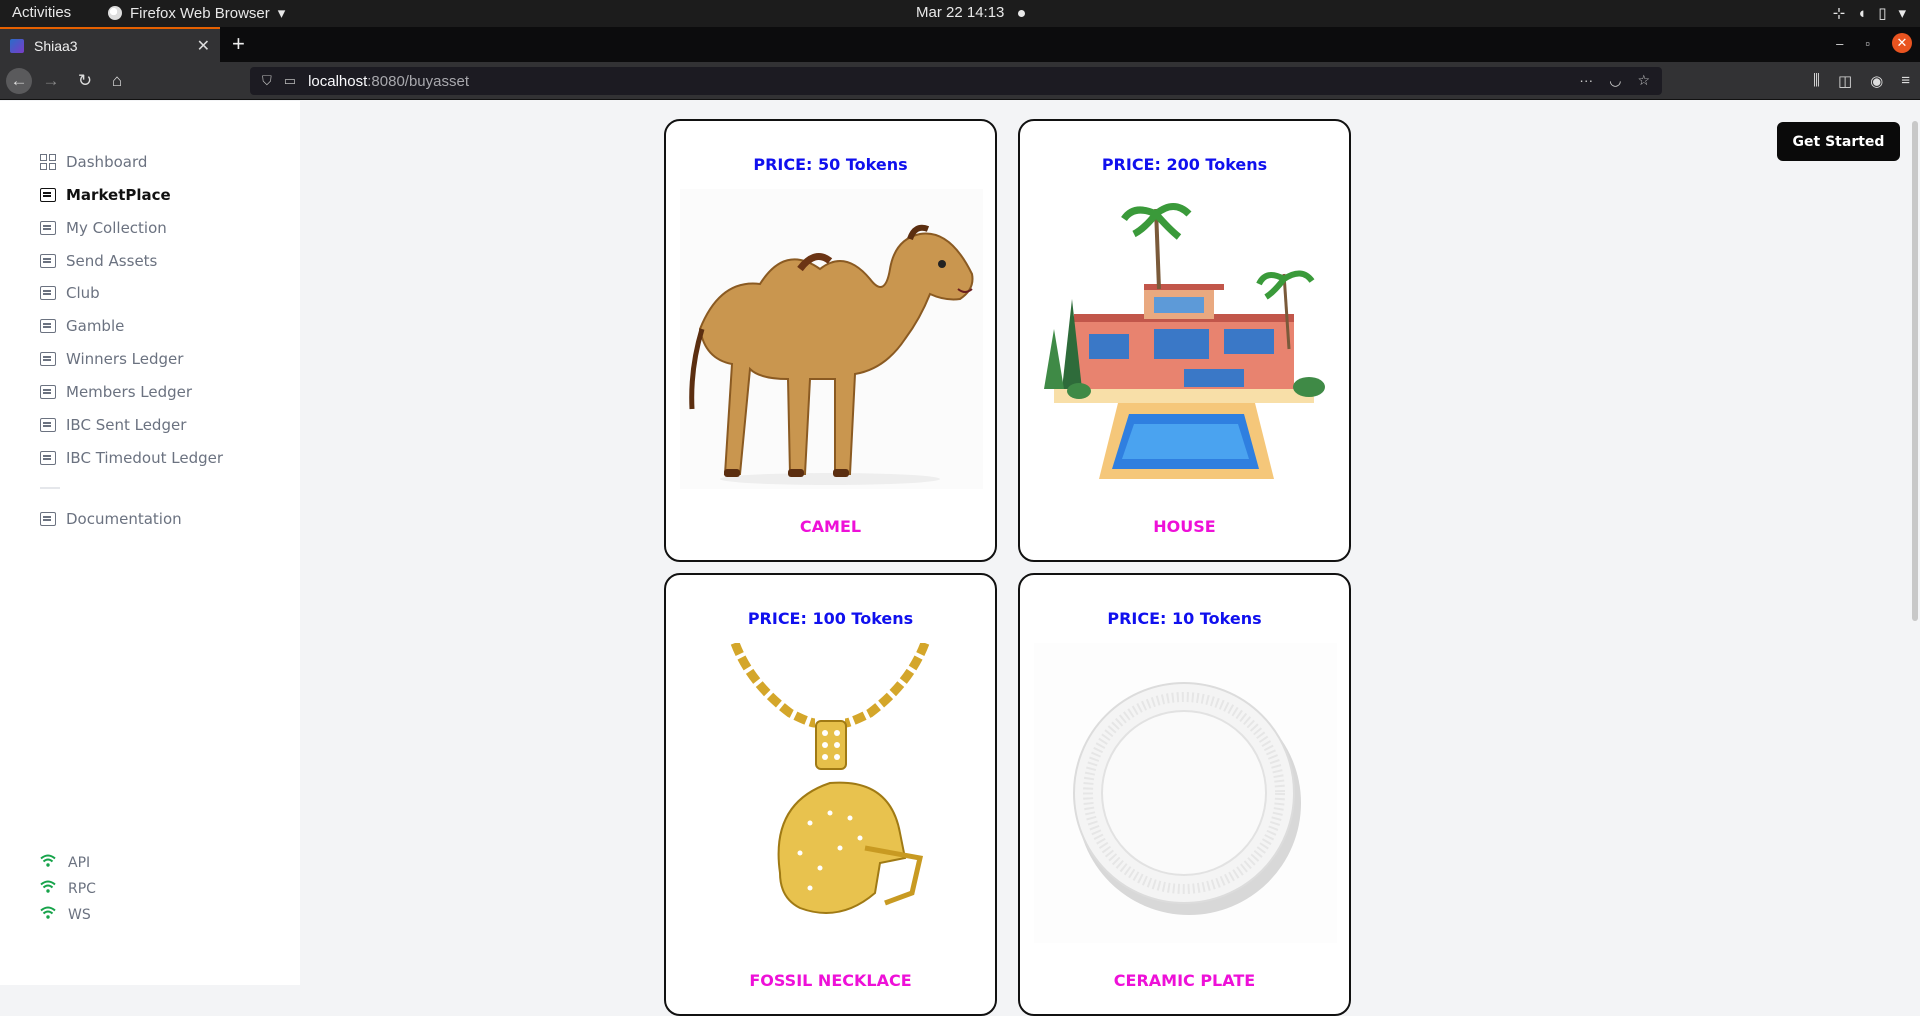  I want to click on necklace-image, so click(831, 793).